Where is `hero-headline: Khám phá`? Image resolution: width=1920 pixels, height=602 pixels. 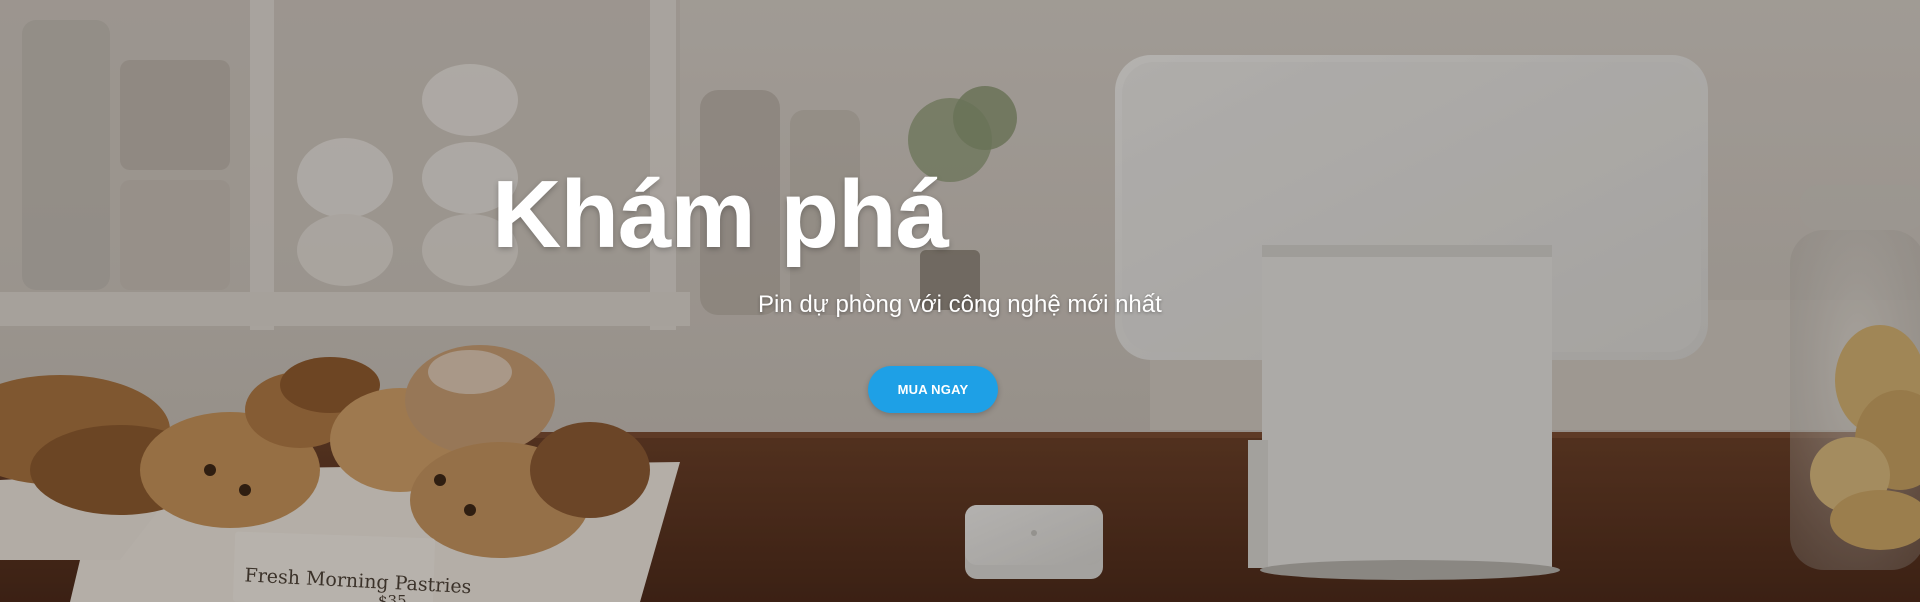
hero-headline: Khám phá is located at coordinates (720, 214).